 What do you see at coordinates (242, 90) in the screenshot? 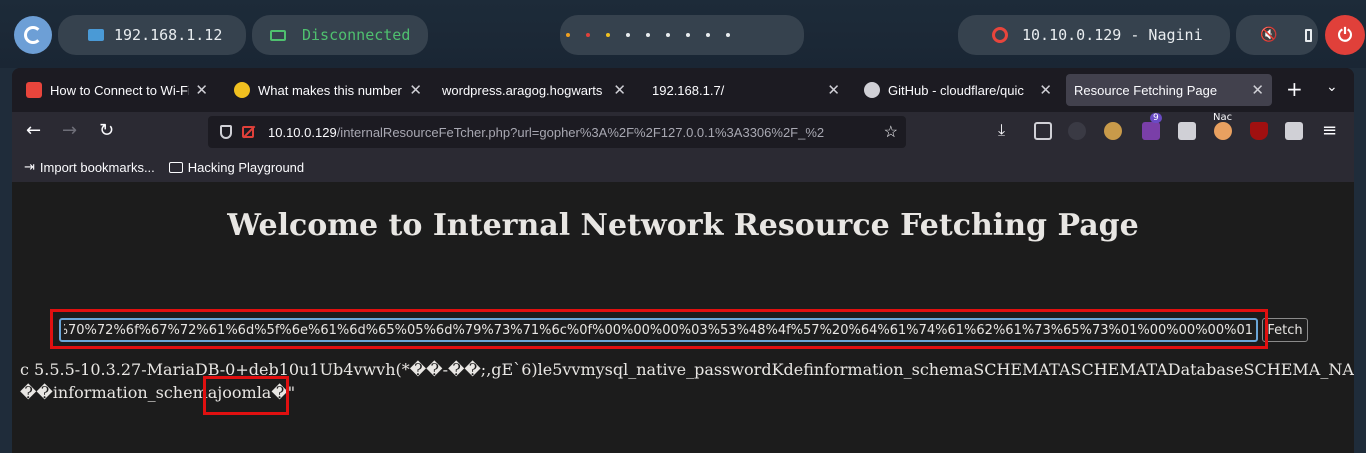
I see `rocket-icon` at bounding box center [242, 90].